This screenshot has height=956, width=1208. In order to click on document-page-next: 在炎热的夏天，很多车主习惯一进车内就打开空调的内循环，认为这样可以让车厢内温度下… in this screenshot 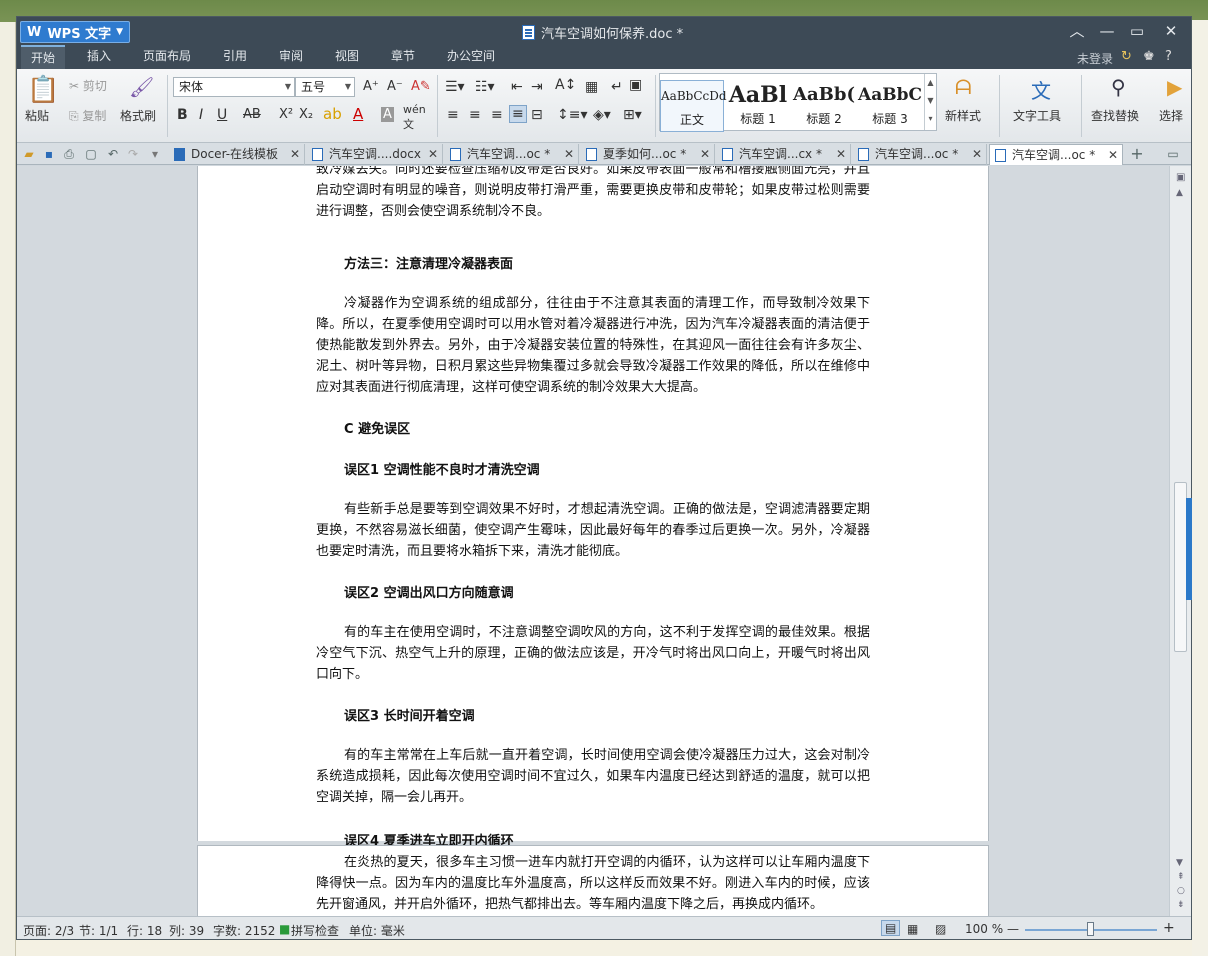, I will do `click(593, 885)`.